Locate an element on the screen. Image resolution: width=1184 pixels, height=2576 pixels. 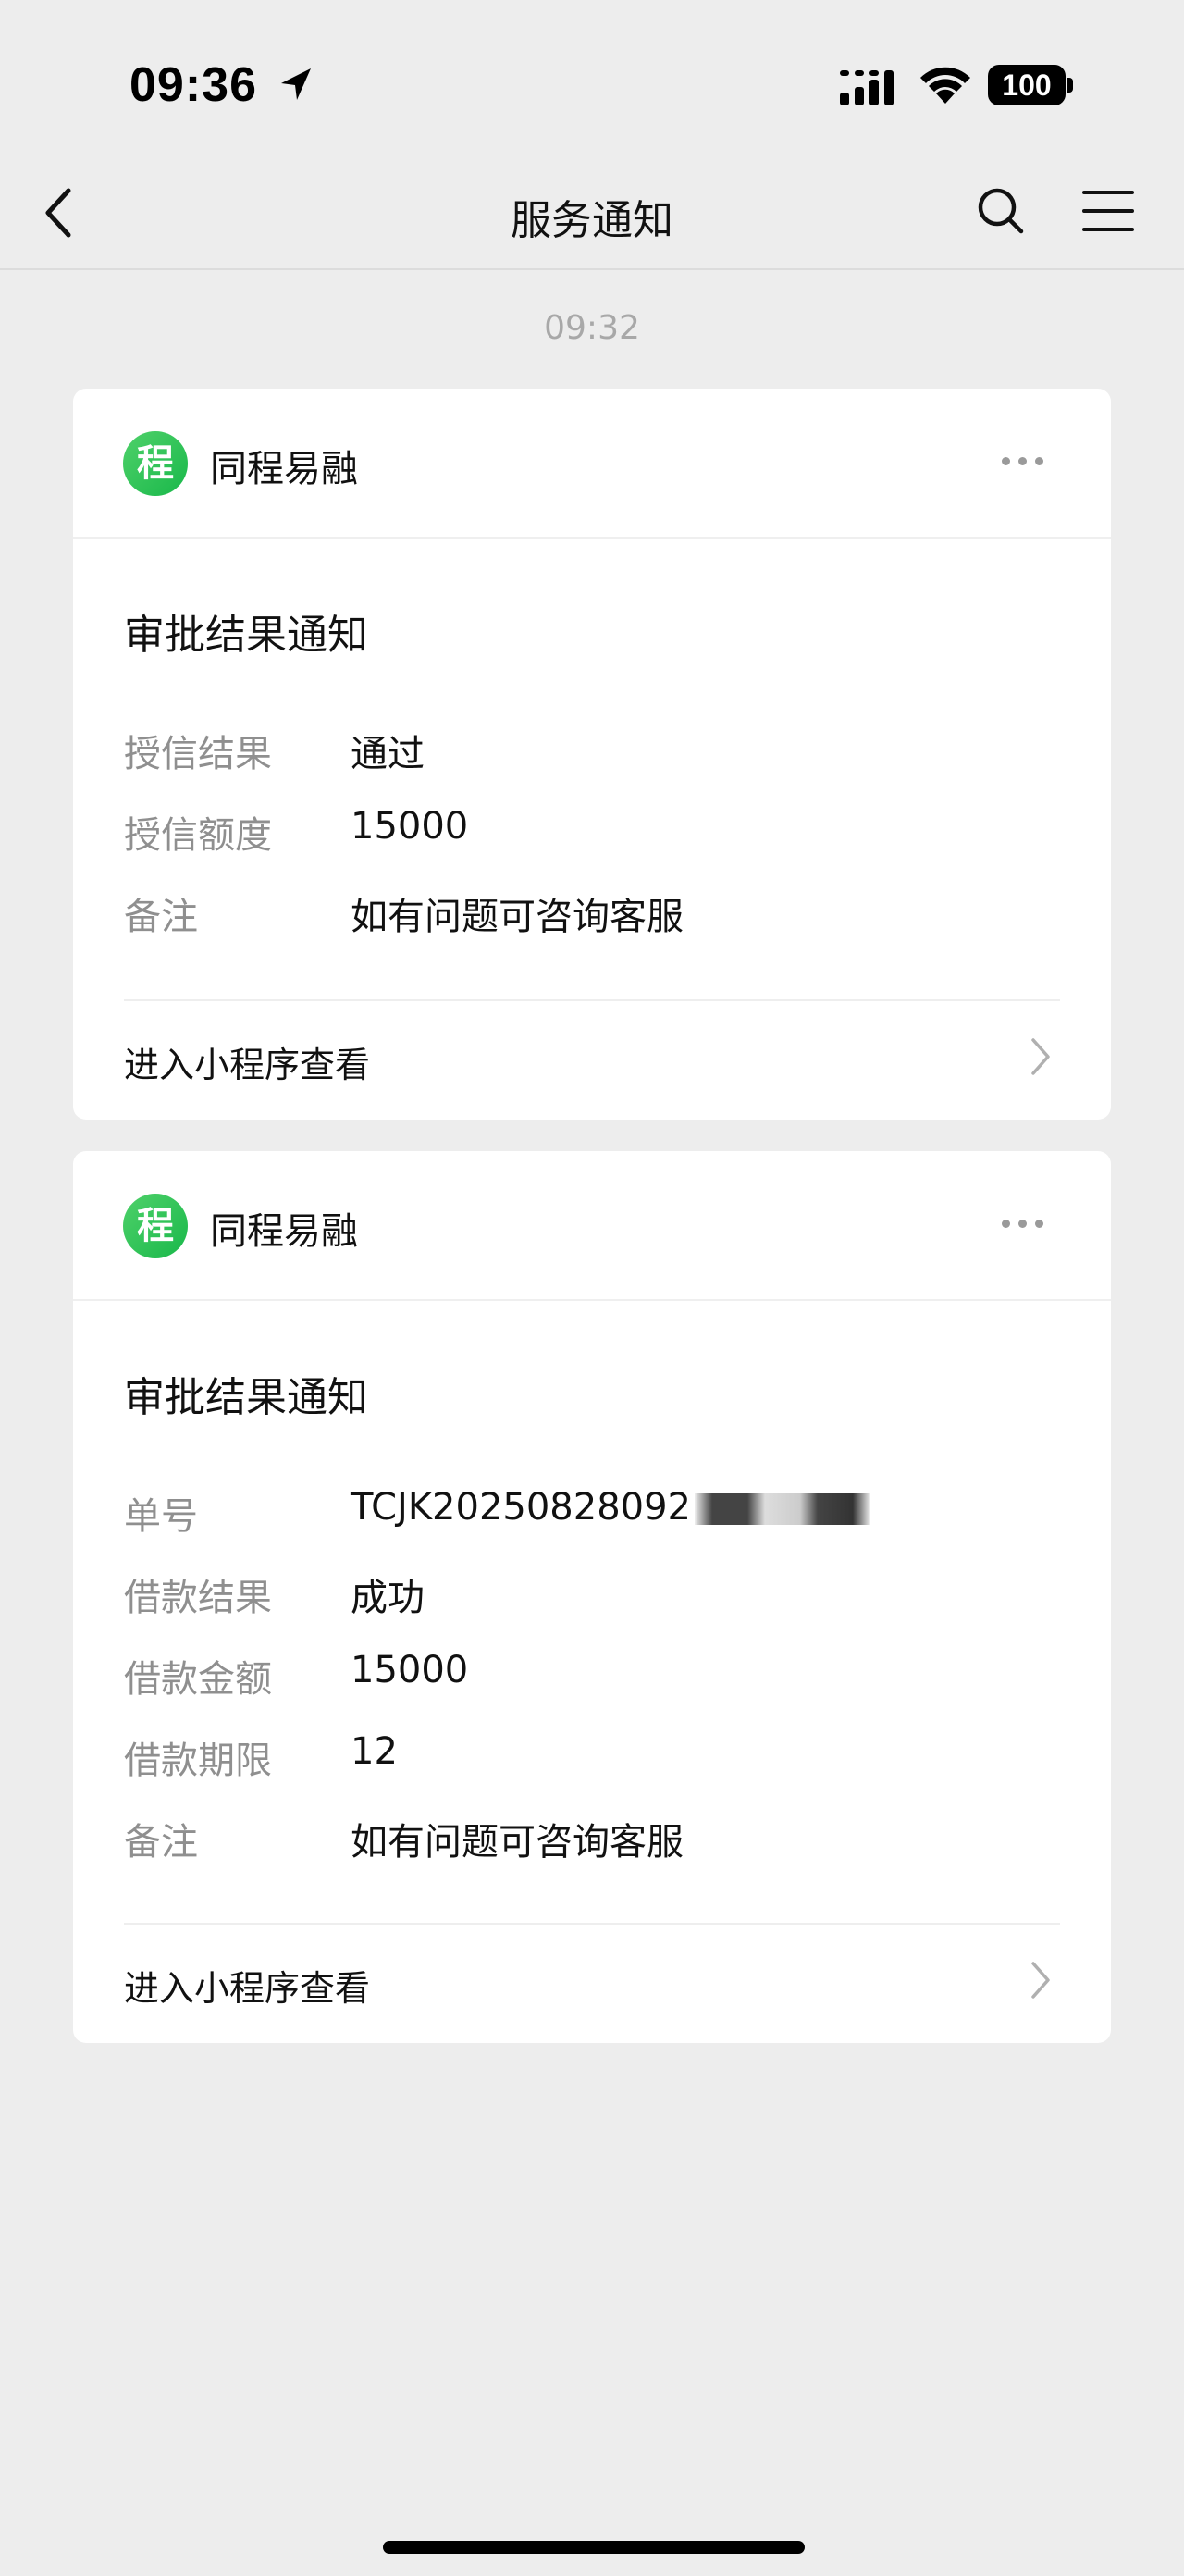
redacted-area is located at coordinates (782, 1509).